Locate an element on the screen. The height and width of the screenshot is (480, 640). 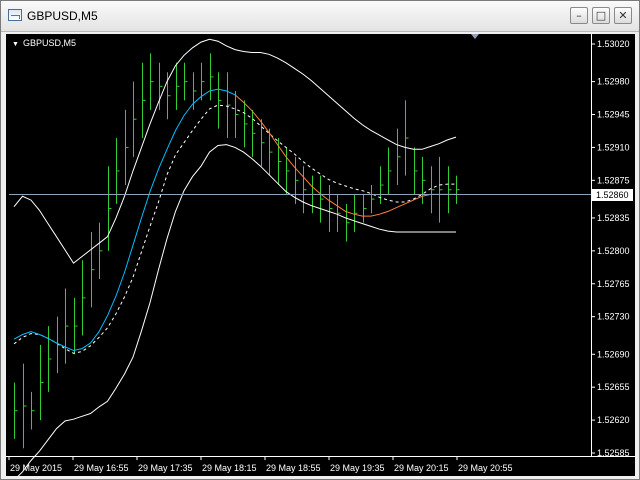
price-tick-label: 1.52980 is located at coordinates (613, 82).